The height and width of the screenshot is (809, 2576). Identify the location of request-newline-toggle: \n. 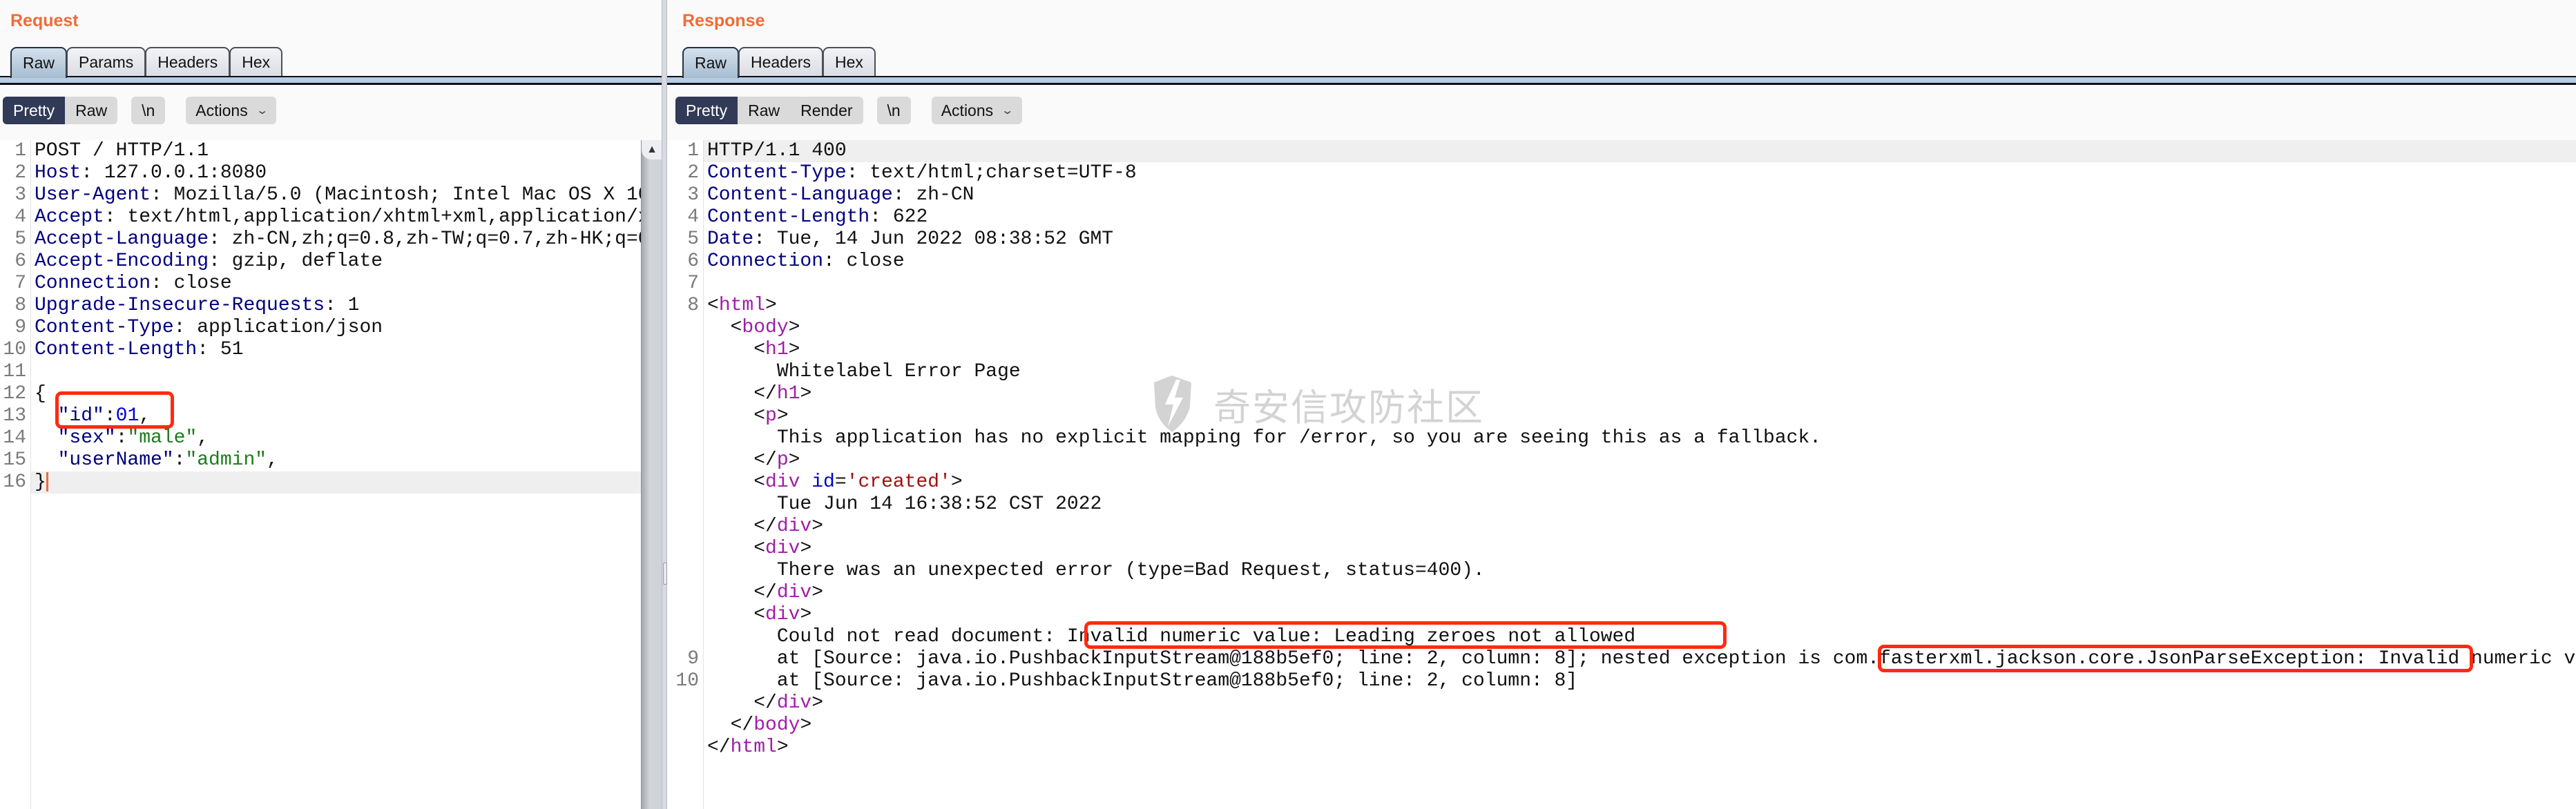
(148, 110).